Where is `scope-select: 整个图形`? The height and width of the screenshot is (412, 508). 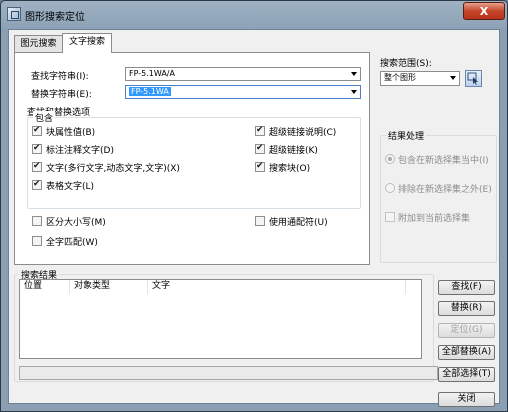 scope-select: 整个图形 is located at coordinates (420, 78).